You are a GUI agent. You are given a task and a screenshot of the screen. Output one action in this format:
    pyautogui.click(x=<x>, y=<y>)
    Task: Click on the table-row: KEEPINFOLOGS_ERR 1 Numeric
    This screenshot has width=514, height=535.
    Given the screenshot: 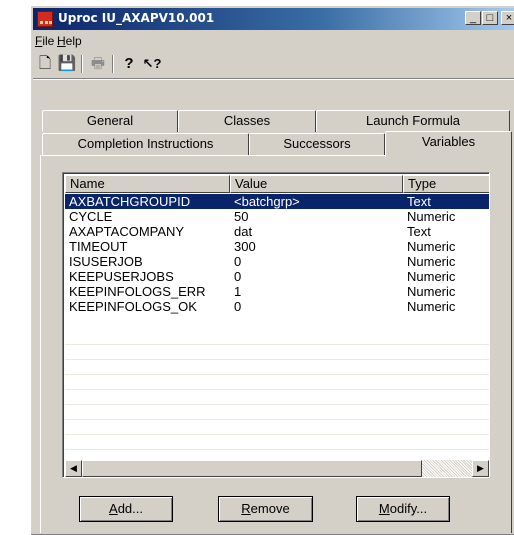 What is the action you would take?
    pyautogui.click(x=277, y=291)
    